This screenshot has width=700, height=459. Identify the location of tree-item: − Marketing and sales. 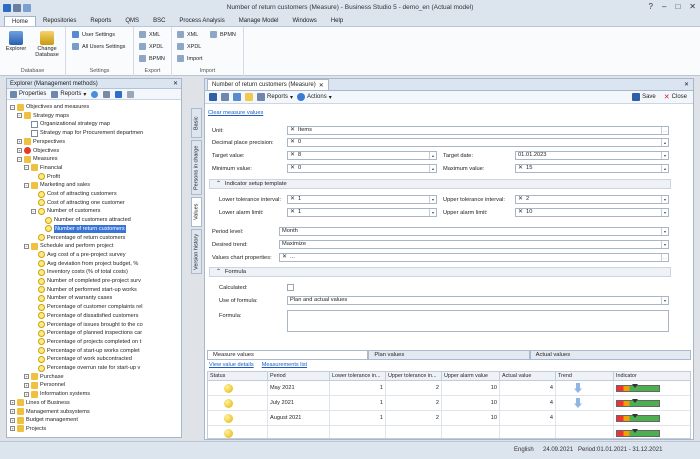
(57, 185).